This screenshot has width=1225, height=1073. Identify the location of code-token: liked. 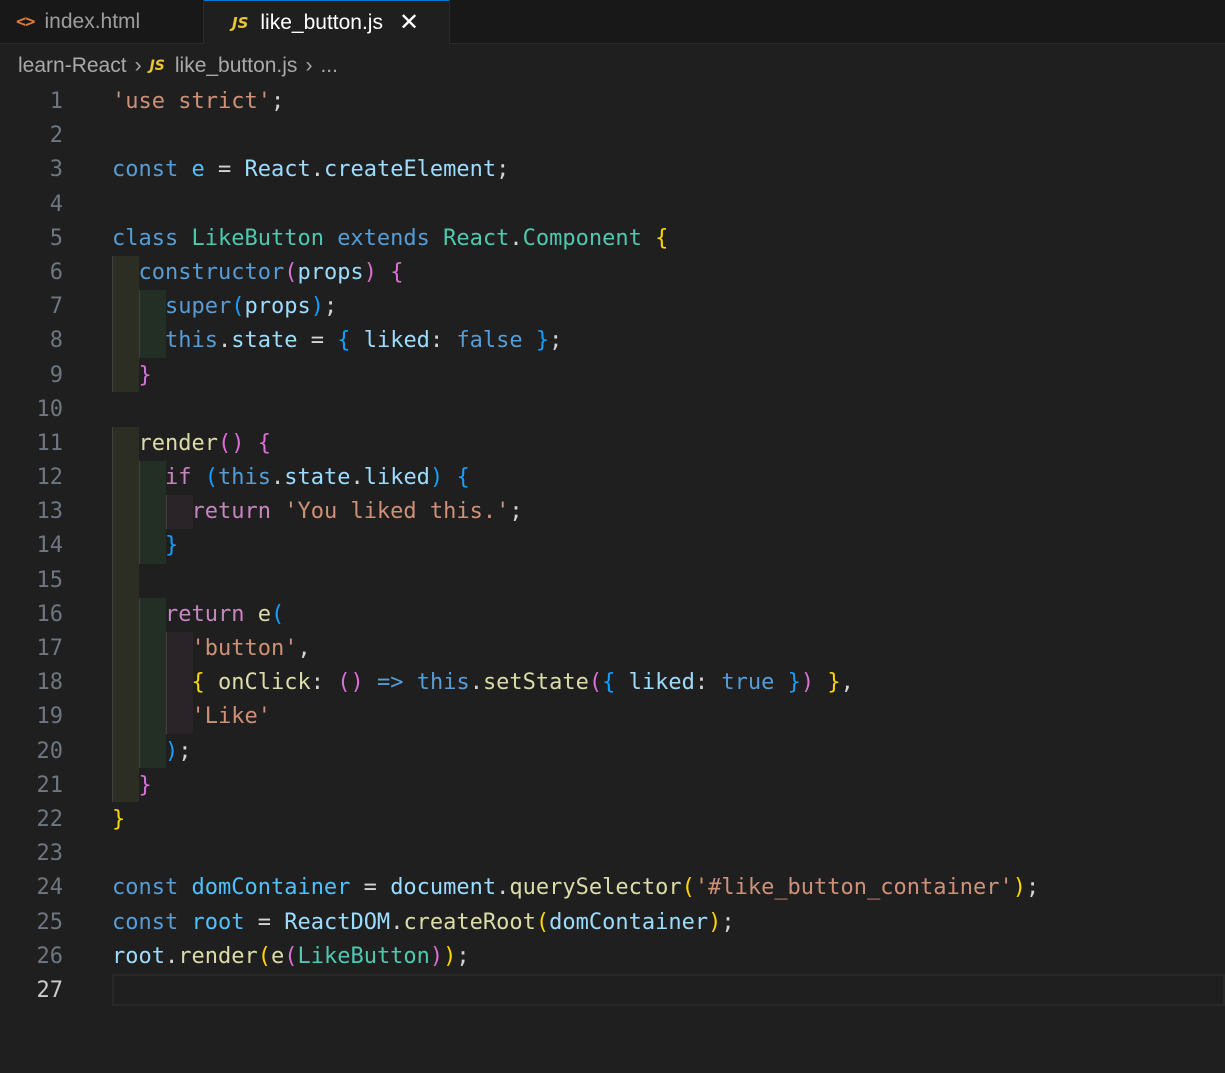
(396, 341).